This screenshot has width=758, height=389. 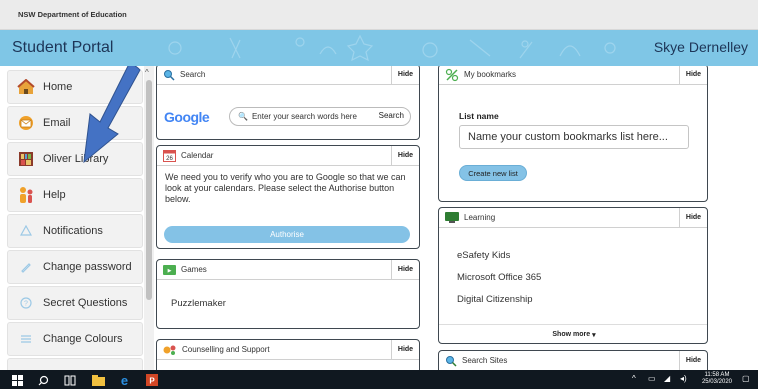 I want to click on file-explorer-icon, so click(x=98, y=381).